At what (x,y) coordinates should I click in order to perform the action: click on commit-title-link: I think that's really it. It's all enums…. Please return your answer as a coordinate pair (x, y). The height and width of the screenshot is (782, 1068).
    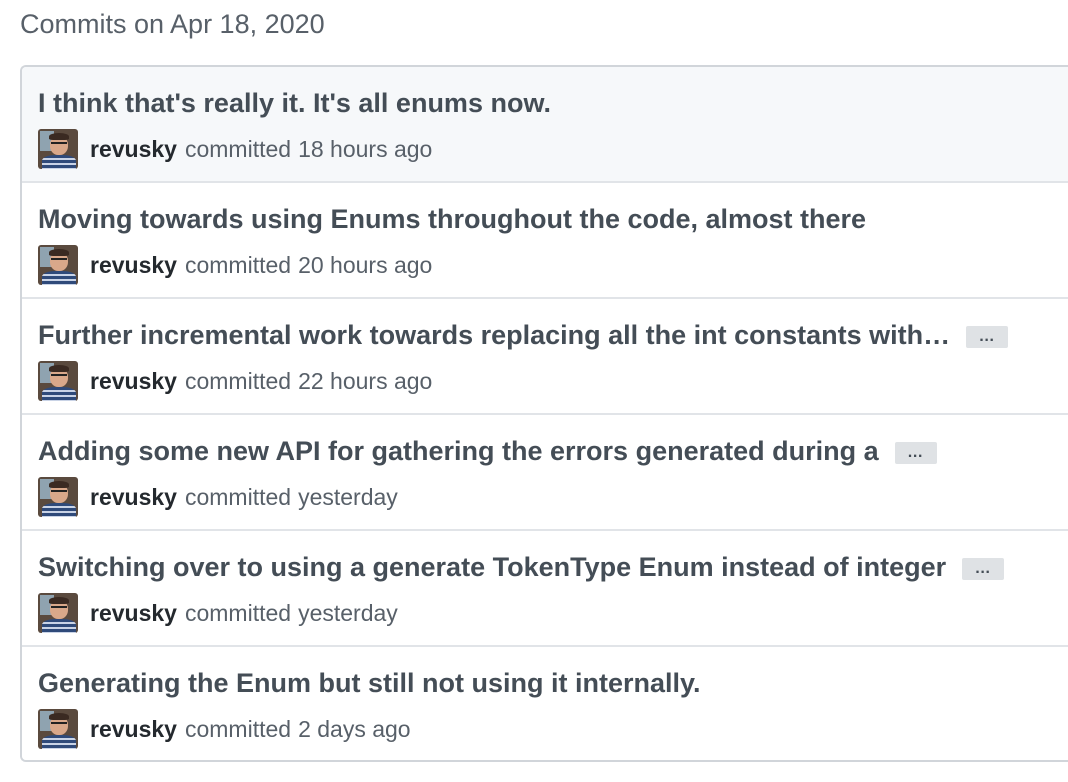
    Looking at the image, I should click on (294, 103).